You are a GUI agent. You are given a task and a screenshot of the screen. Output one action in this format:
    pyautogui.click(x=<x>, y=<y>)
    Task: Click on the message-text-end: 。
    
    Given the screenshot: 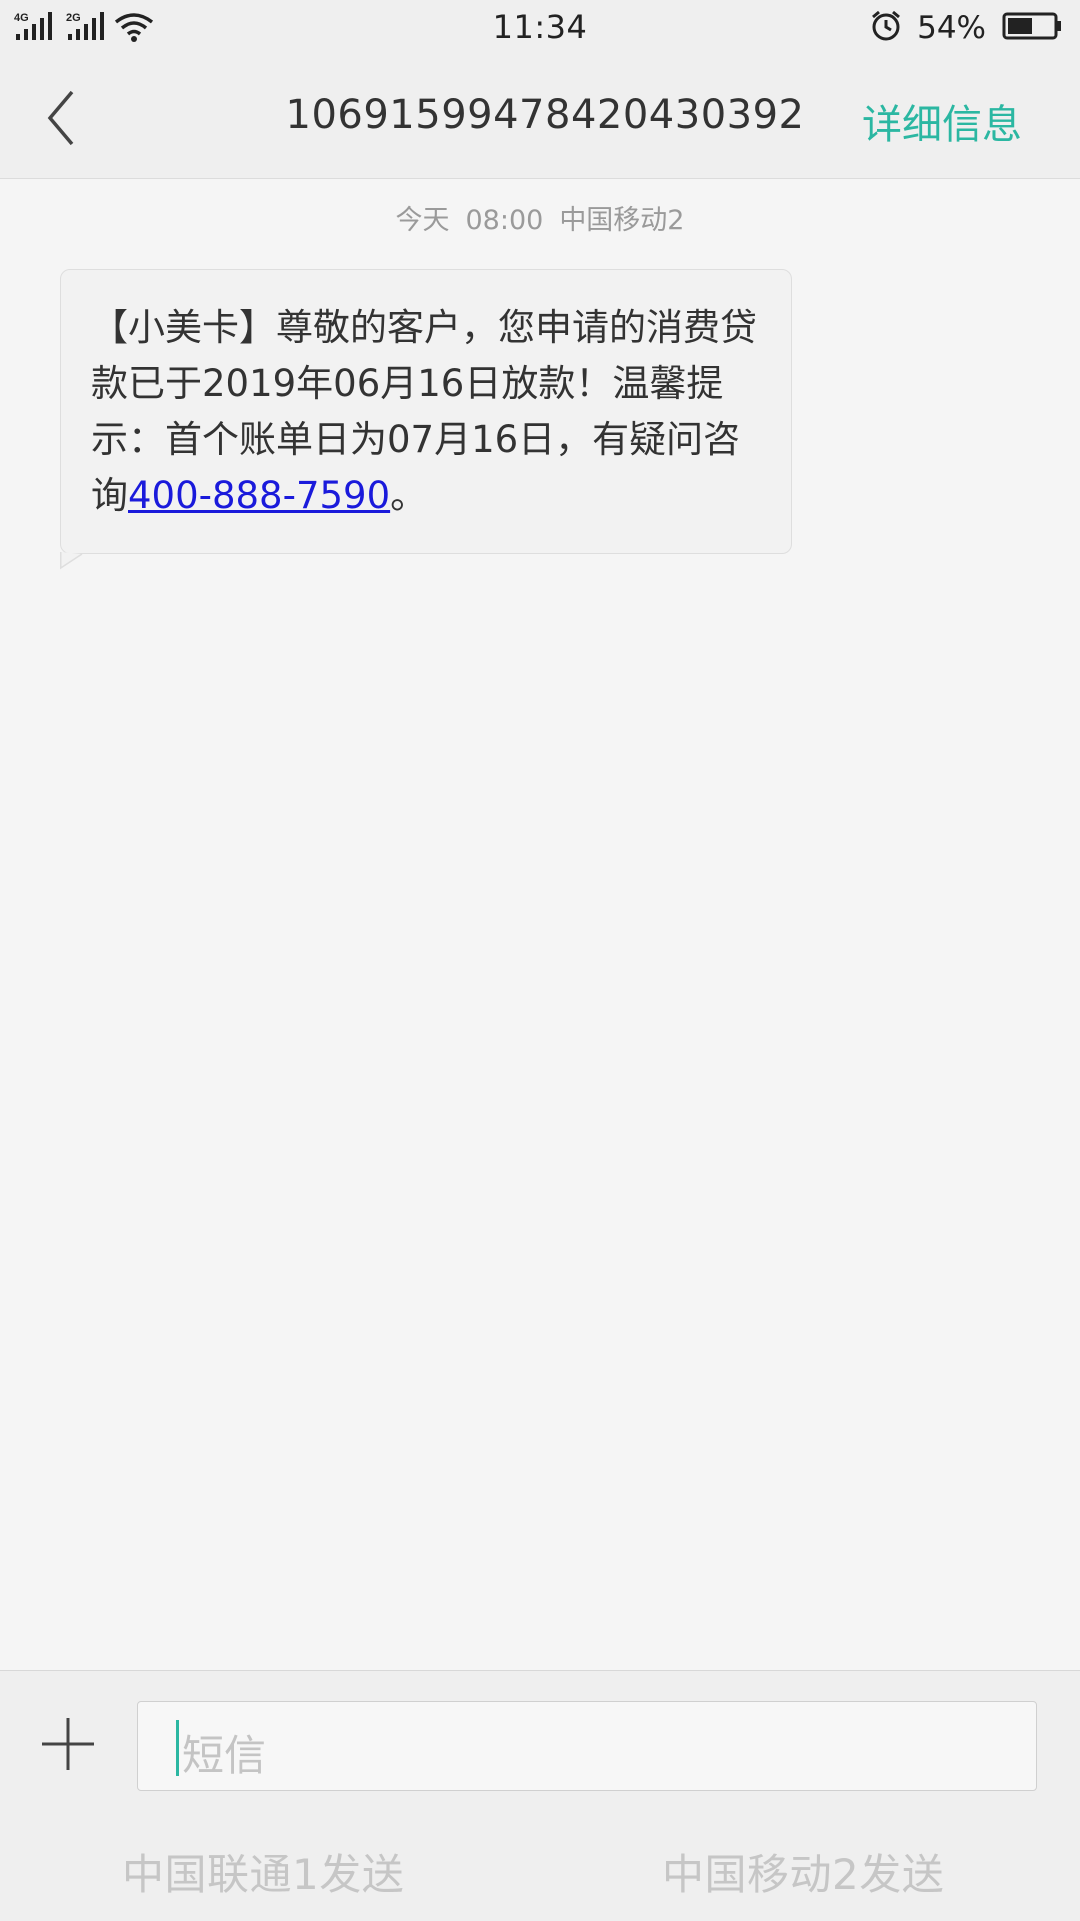 What is the action you would take?
    pyautogui.click(x=409, y=495)
    